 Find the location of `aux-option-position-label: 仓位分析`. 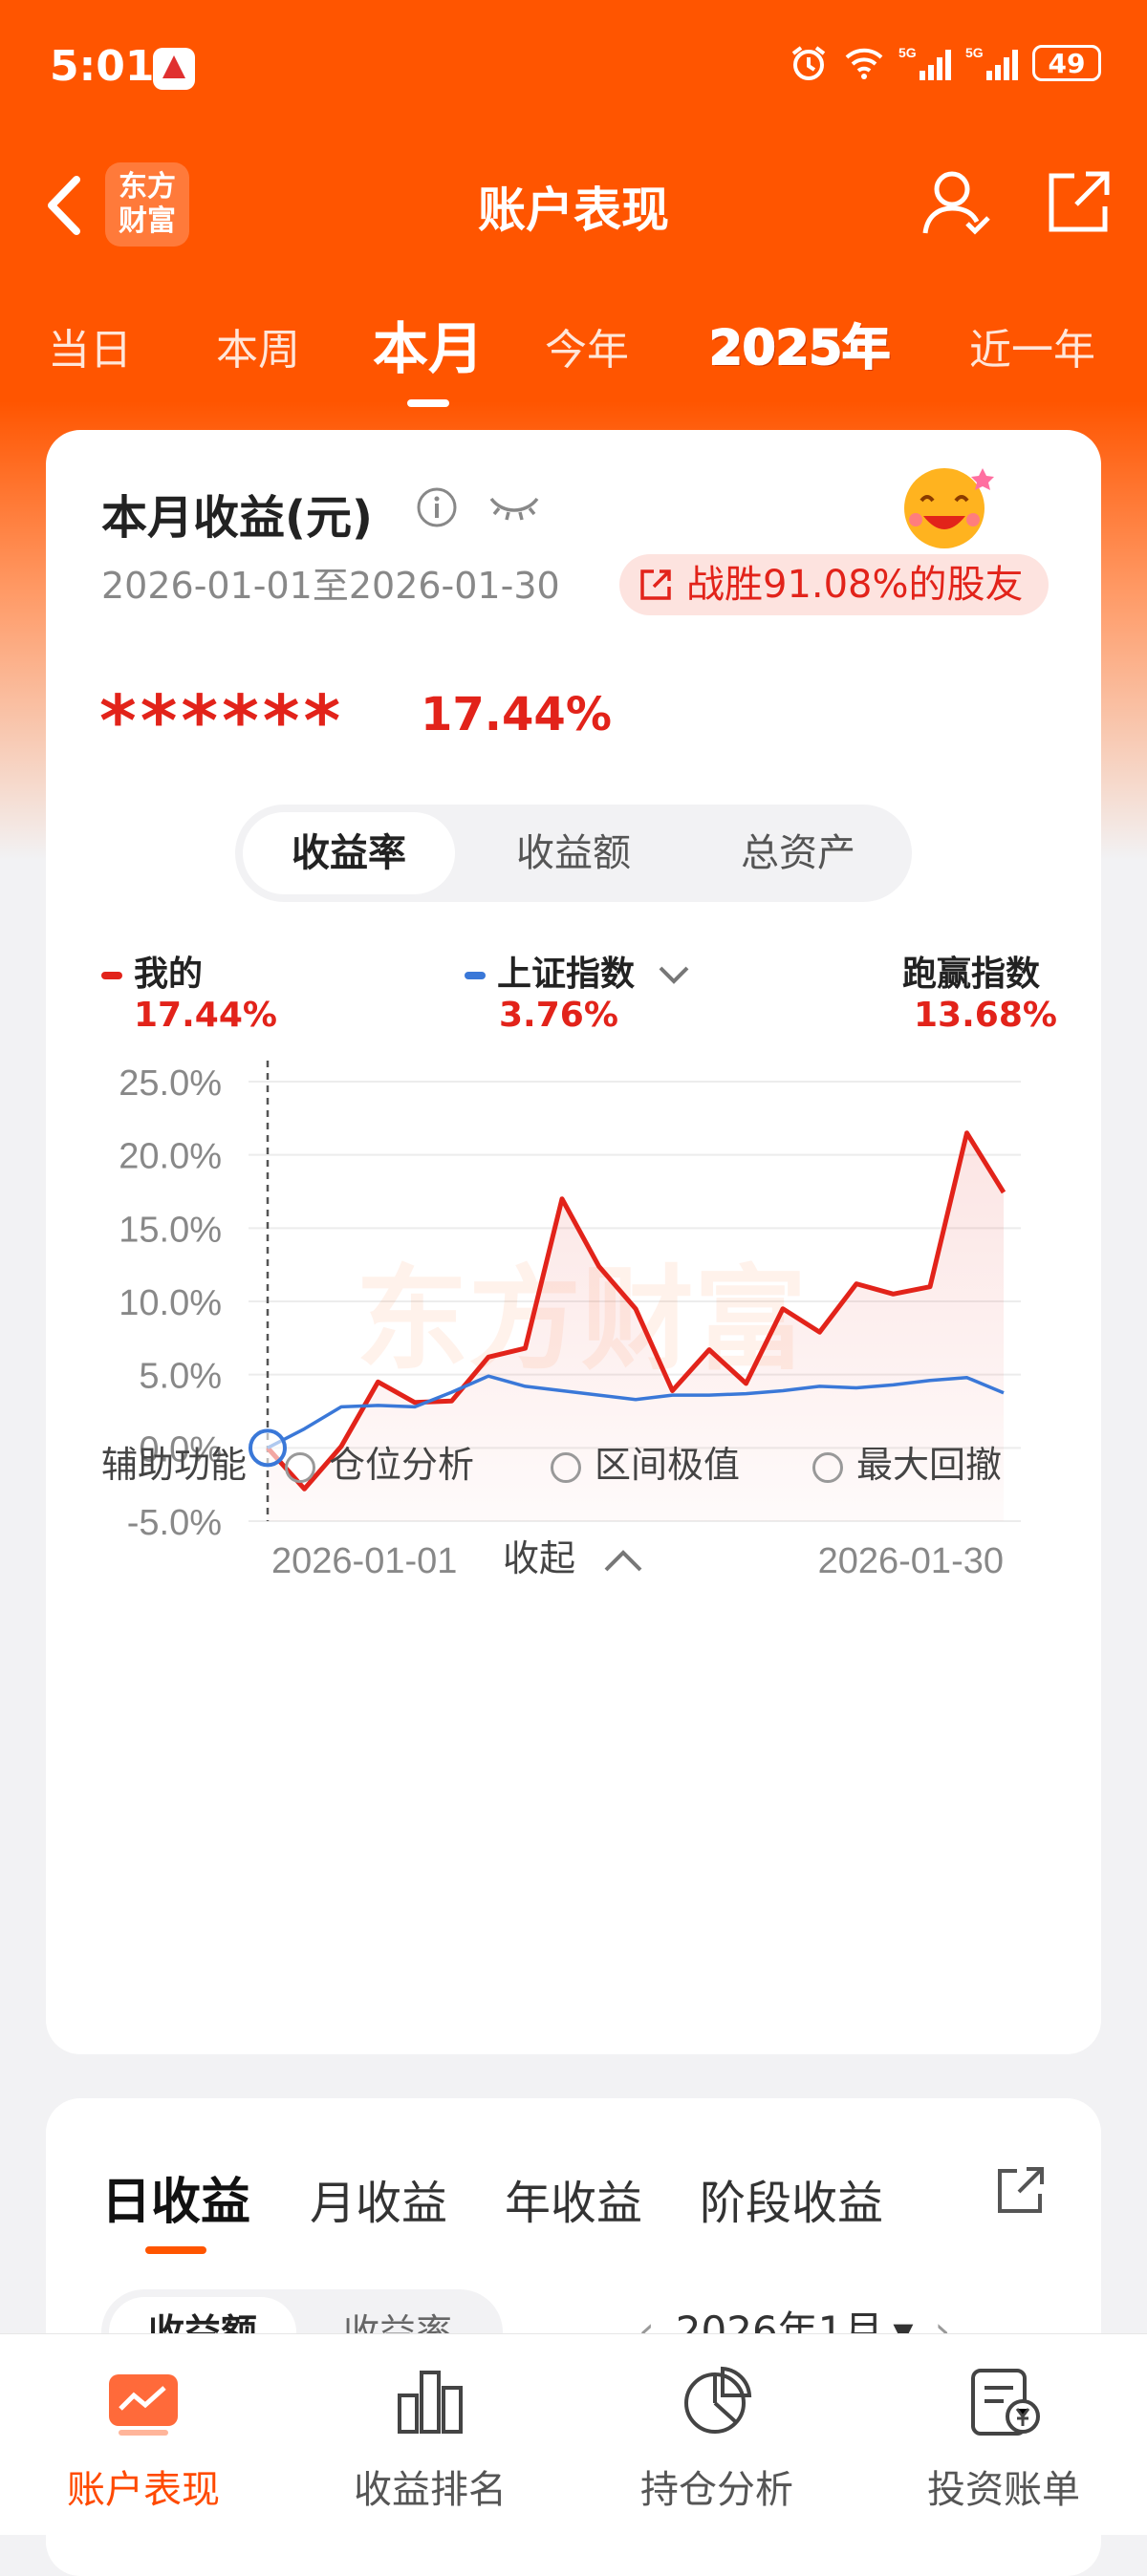

aux-option-position-label: 仓位分析 is located at coordinates (402, 1465).